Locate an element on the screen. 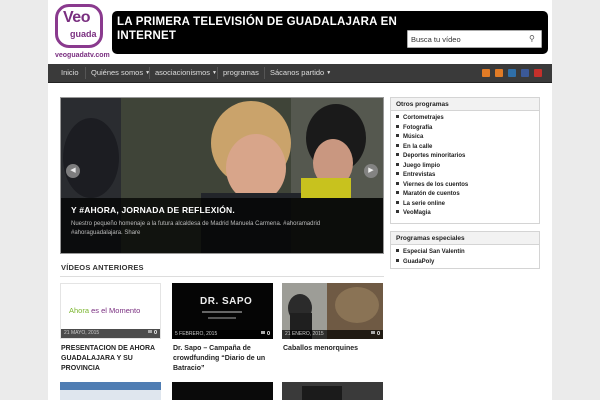 This screenshot has height=400, width=600. nav-item-asociacionismos: asociacionismos ▼ is located at coordinates (186, 72).